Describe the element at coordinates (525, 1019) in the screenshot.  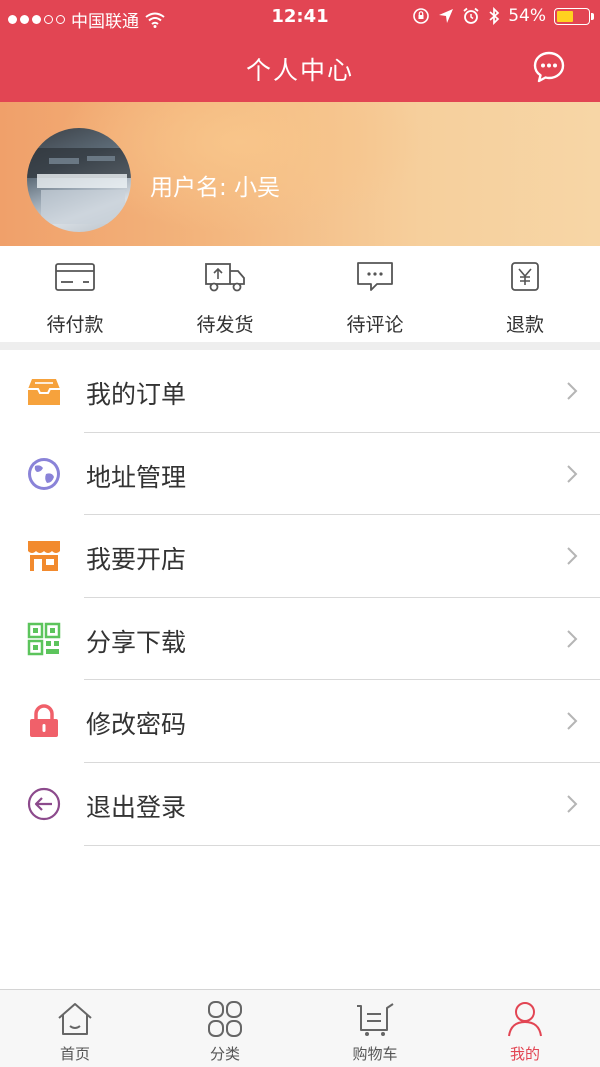
I see `user-icon` at that location.